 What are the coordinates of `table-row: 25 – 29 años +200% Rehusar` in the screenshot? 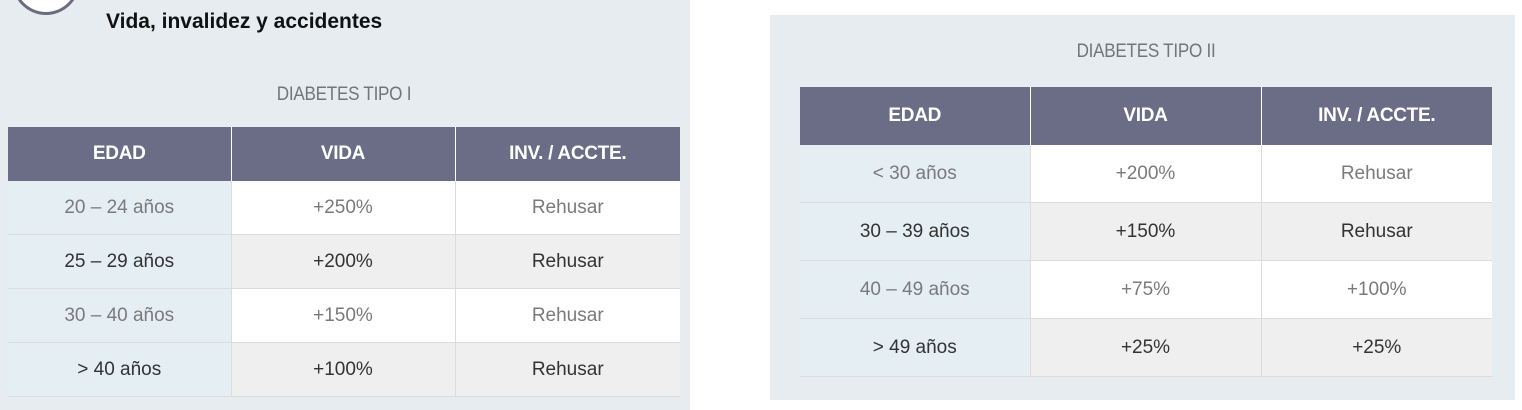 It's located at (344, 261).